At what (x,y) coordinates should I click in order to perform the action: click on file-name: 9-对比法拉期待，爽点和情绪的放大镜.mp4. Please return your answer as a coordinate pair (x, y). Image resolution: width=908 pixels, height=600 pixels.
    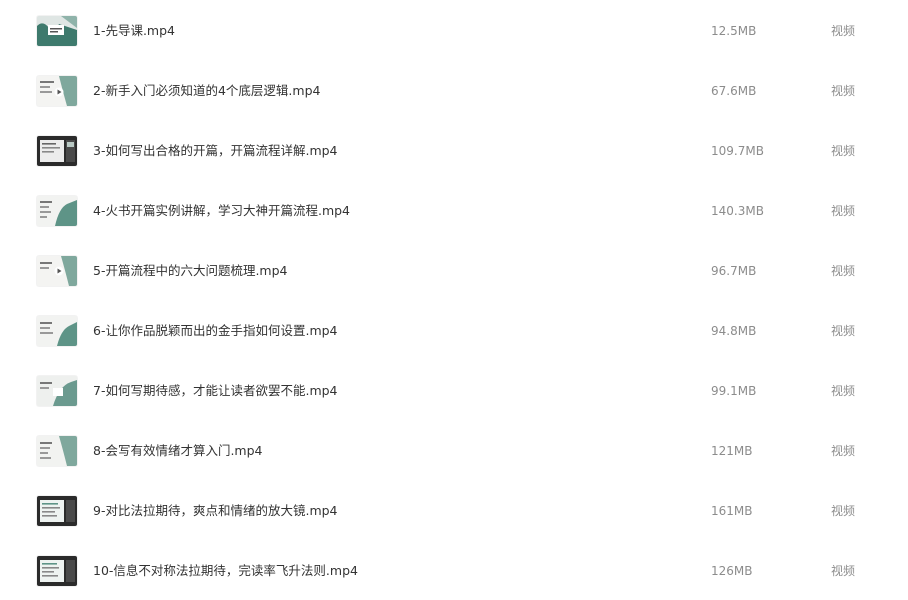
    Looking at the image, I should click on (215, 510).